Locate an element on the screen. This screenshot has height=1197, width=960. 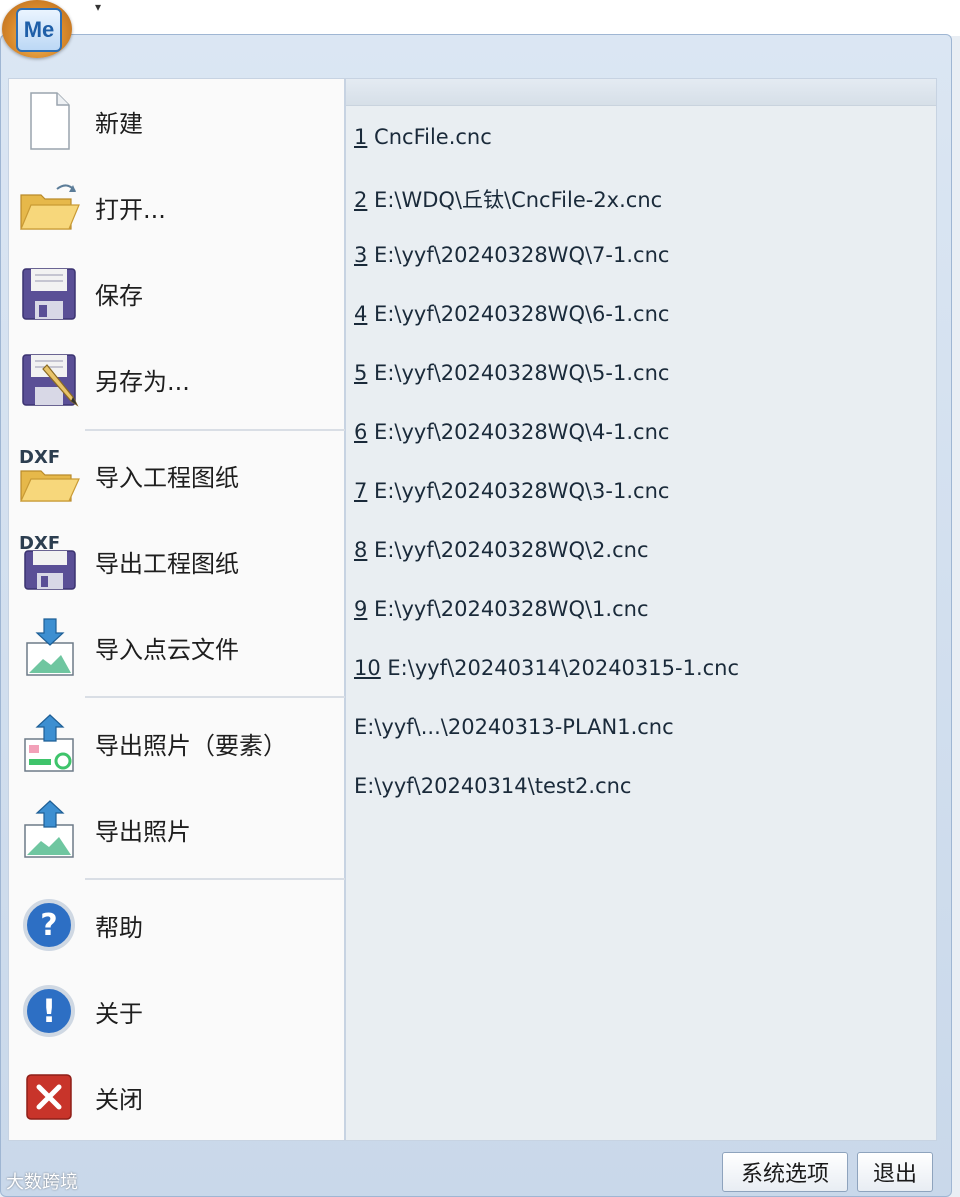
title-bar is located at coordinates (480, 18).